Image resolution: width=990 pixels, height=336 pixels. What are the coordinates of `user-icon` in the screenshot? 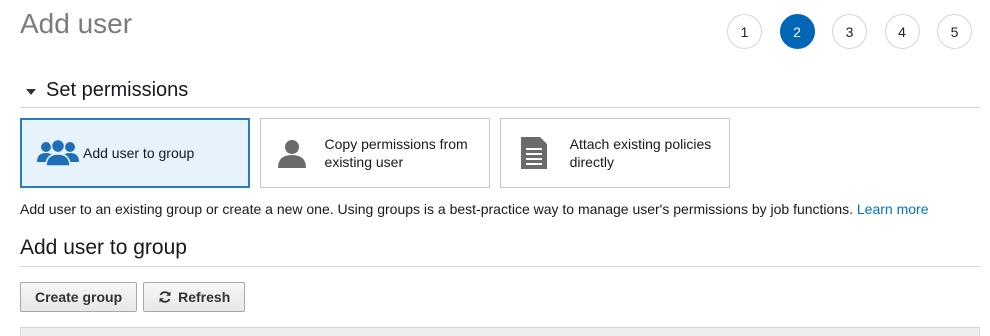 It's located at (292, 153).